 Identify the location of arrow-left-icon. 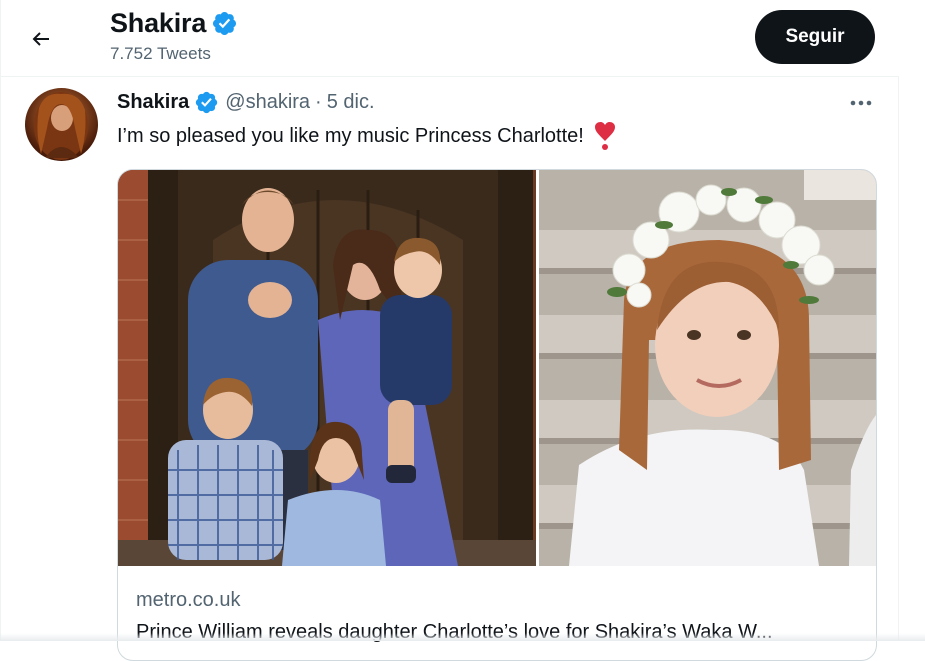
(40, 39).